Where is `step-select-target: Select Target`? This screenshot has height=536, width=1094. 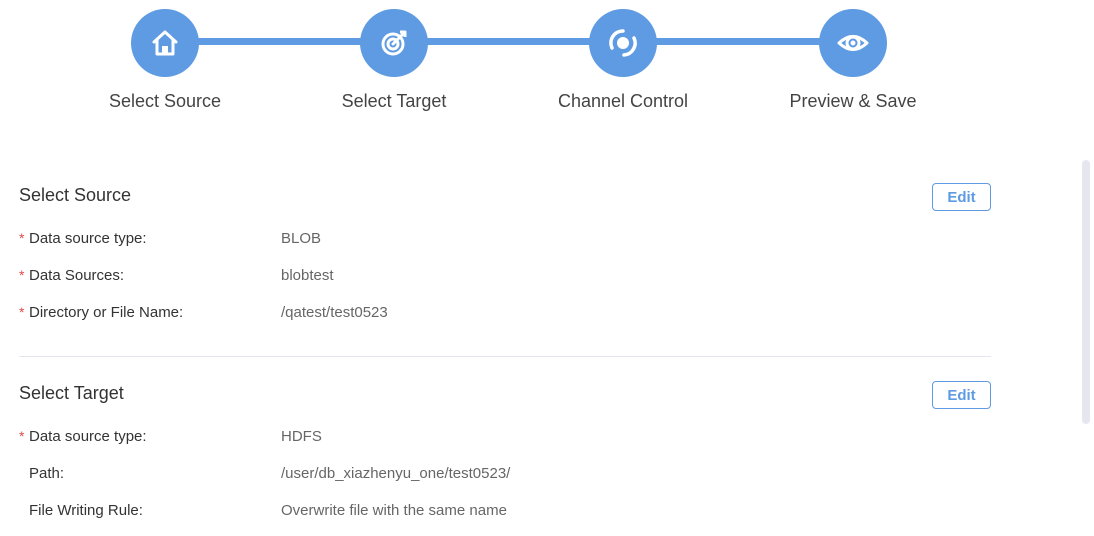
step-select-target: Select Target is located at coordinates (394, 60).